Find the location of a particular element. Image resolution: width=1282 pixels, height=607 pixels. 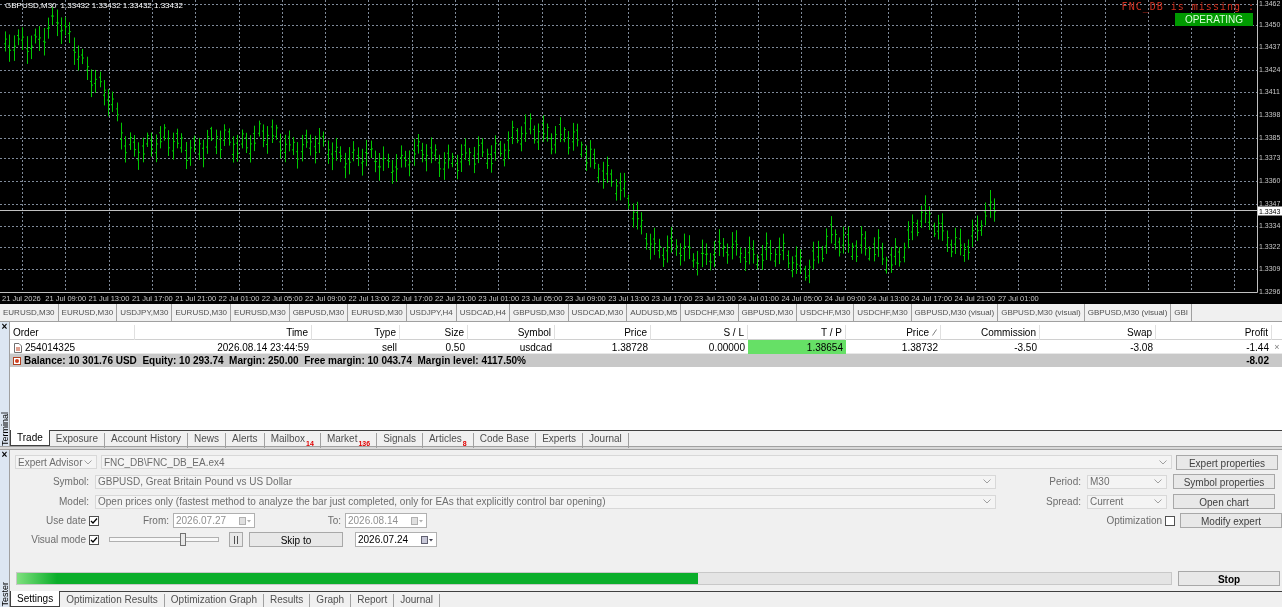

quote-values: 1.33432 1.33432 1.33432 1.33432 is located at coordinates (121, 6).